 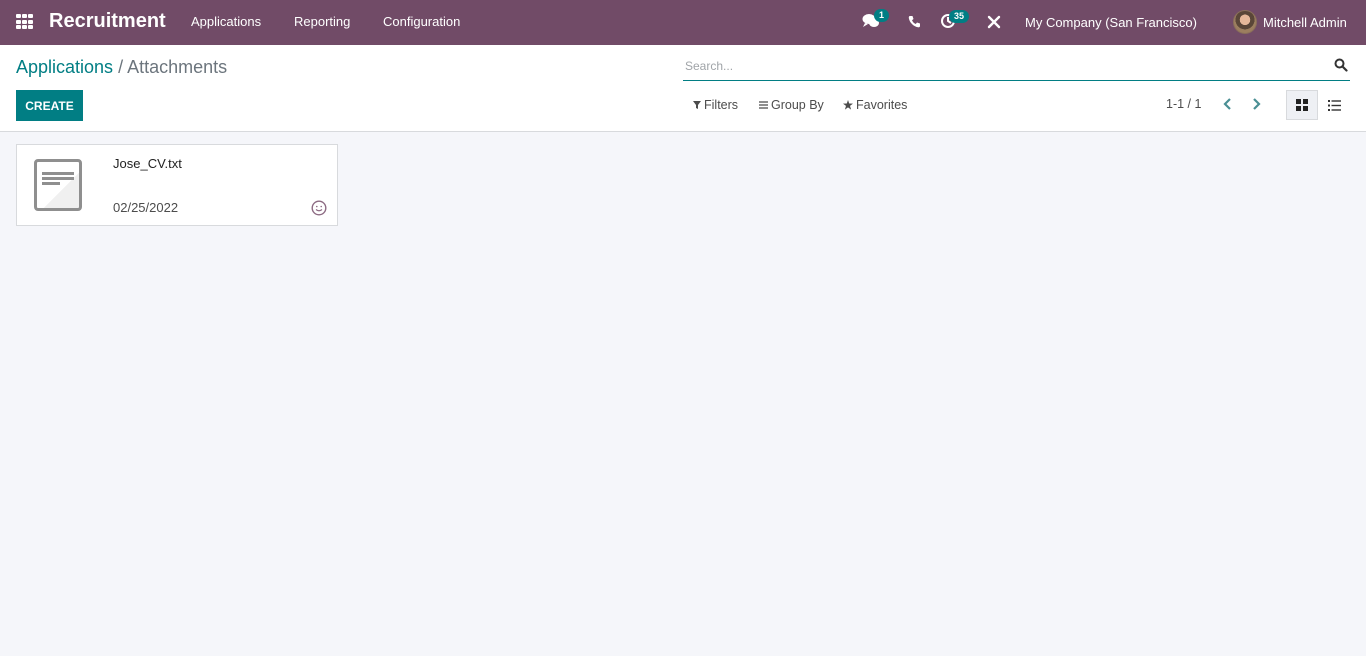 I want to click on attachment-name: Jose_CV.txt, so click(x=147, y=163).